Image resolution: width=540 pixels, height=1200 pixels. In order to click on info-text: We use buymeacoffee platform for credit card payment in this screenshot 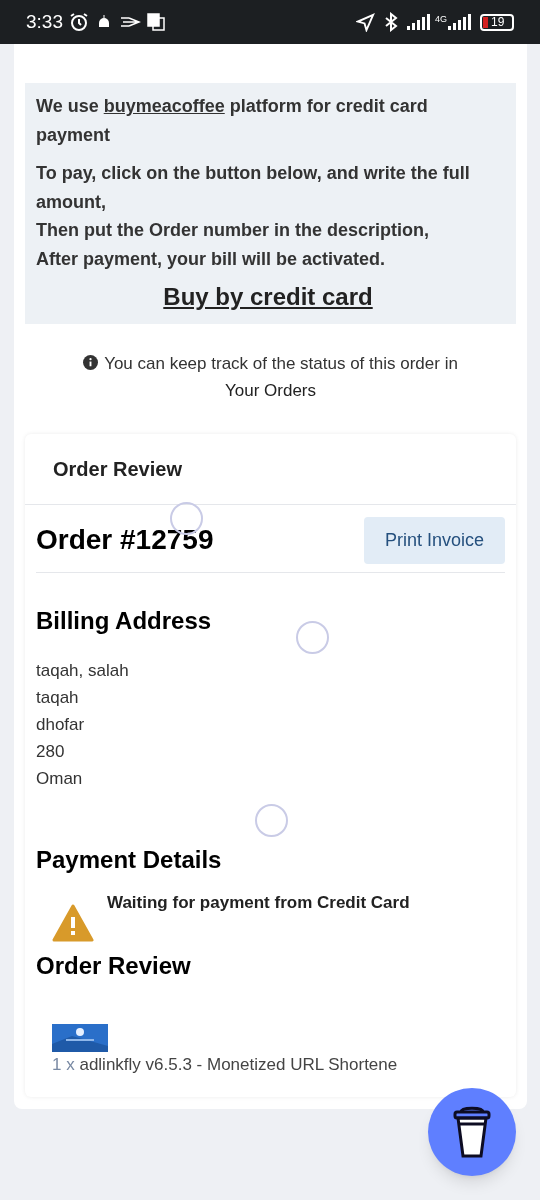, I will do `click(232, 121)`.